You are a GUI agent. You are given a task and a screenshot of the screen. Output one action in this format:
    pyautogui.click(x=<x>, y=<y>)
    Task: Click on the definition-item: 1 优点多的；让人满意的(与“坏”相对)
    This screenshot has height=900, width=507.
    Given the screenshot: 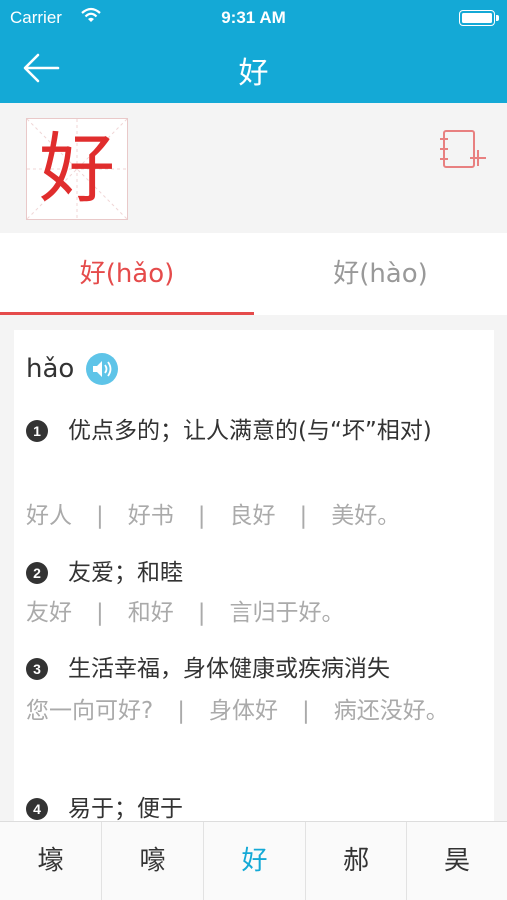 What is the action you would take?
    pyautogui.click(x=256, y=453)
    